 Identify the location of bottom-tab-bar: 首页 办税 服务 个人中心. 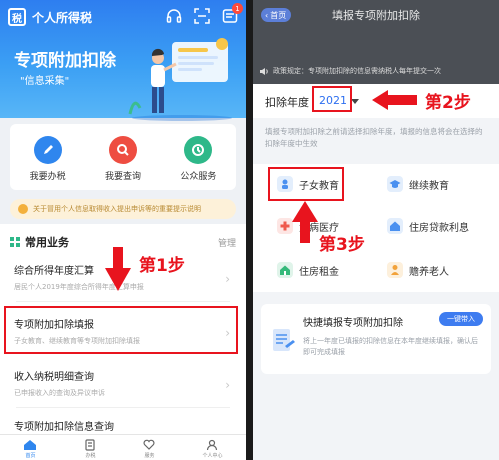
(123, 447).